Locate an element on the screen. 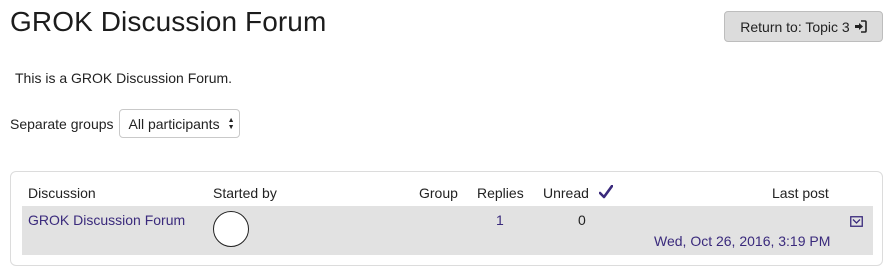 Image resolution: width=893 pixels, height=277 pixels. check-icon is located at coordinates (606, 192).